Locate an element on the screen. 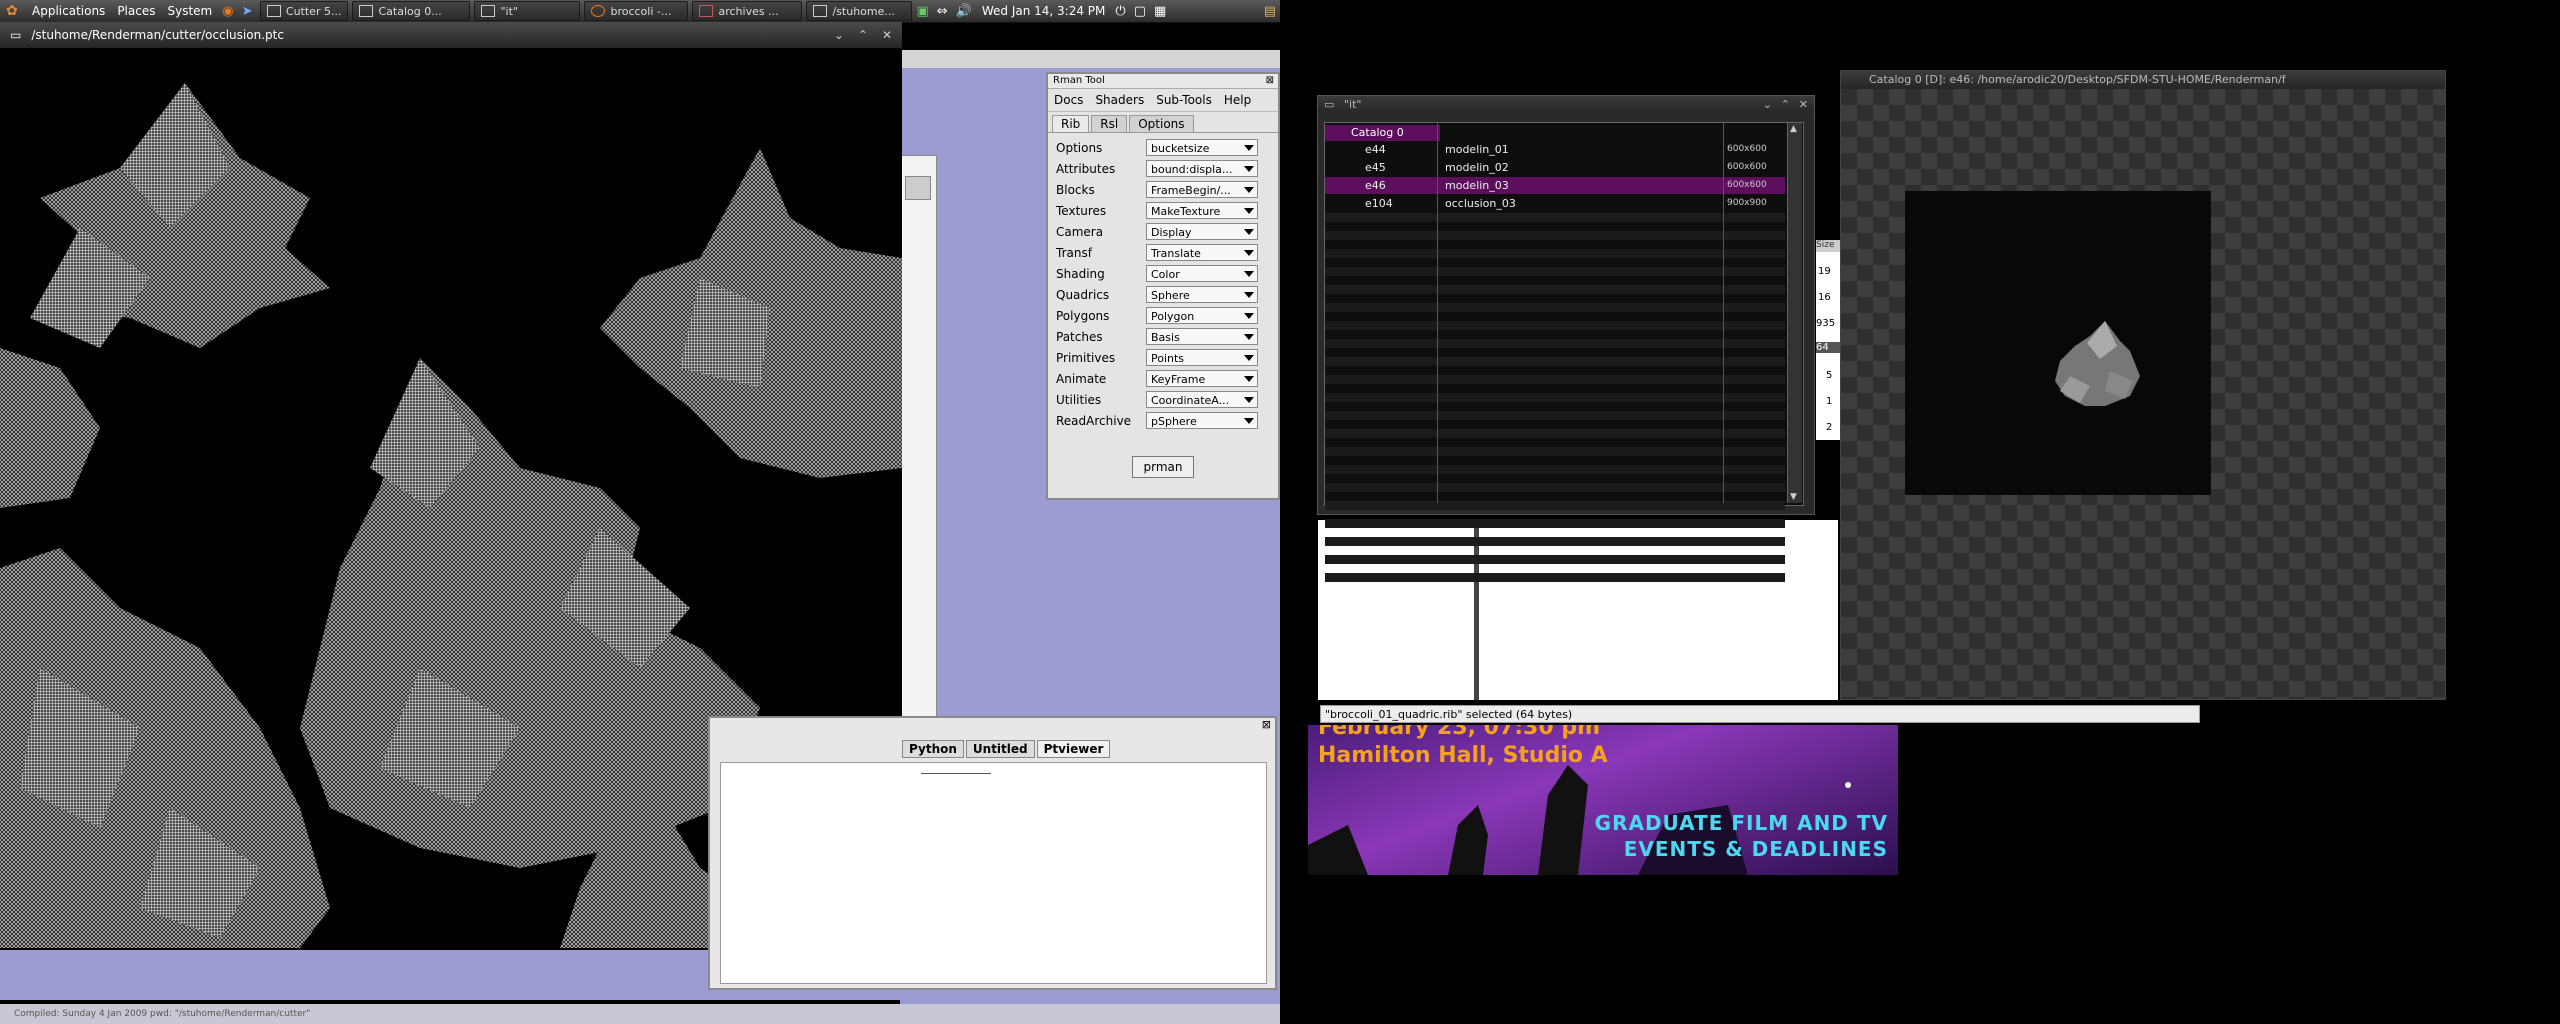  monitor-icon: ▣ is located at coordinates (922, 11).